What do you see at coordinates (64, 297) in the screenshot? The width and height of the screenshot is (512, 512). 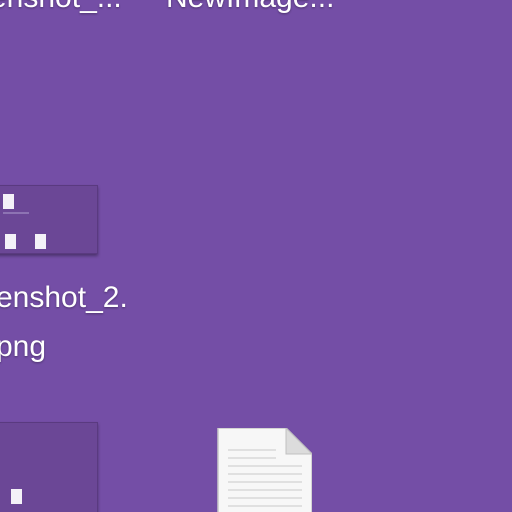 I see `label-line-1: enshot_2.` at bounding box center [64, 297].